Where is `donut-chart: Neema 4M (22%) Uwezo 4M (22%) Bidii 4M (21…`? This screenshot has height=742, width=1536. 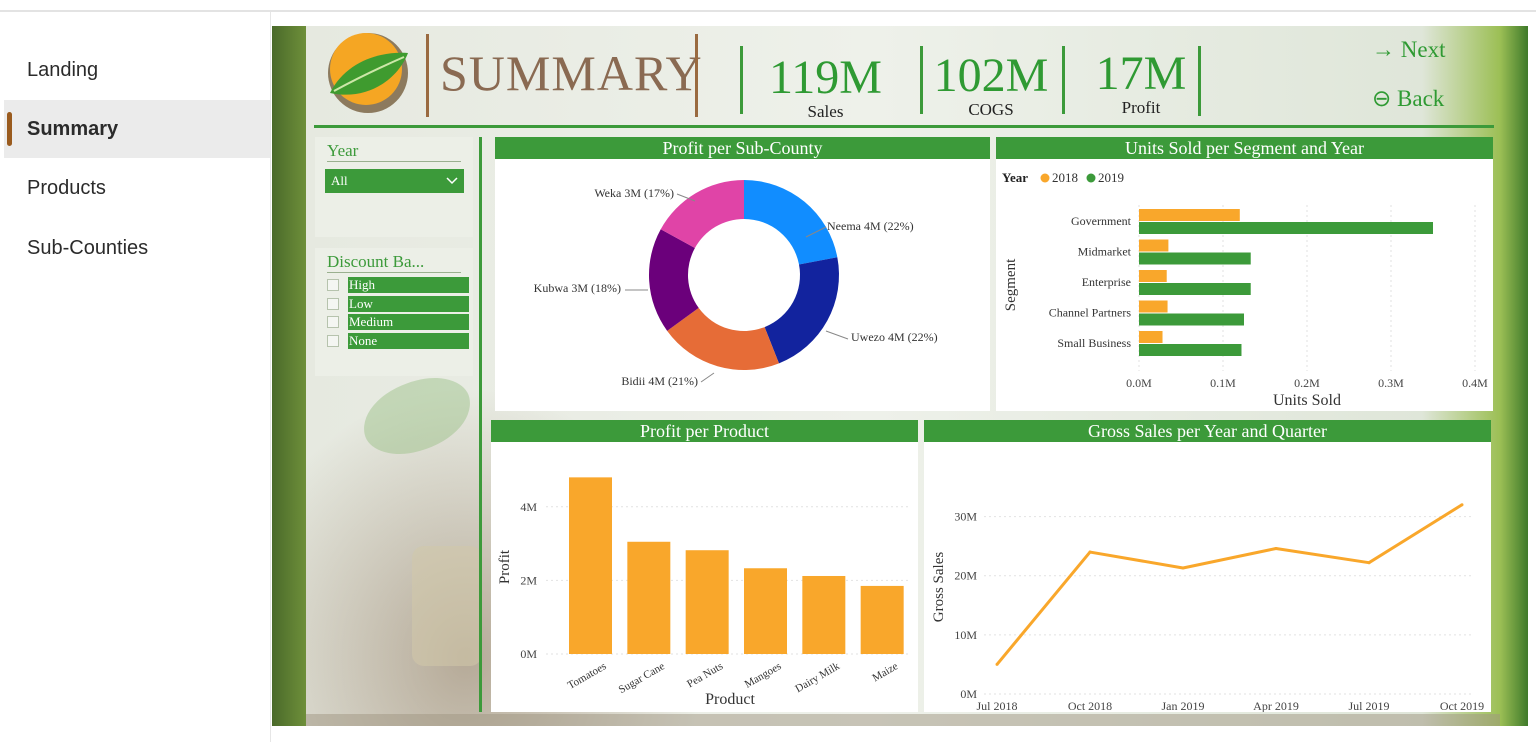 donut-chart: Neema 4M (22%) Uwezo 4M (22%) Bidii 4M (21… is located at coordinates (736, 284).